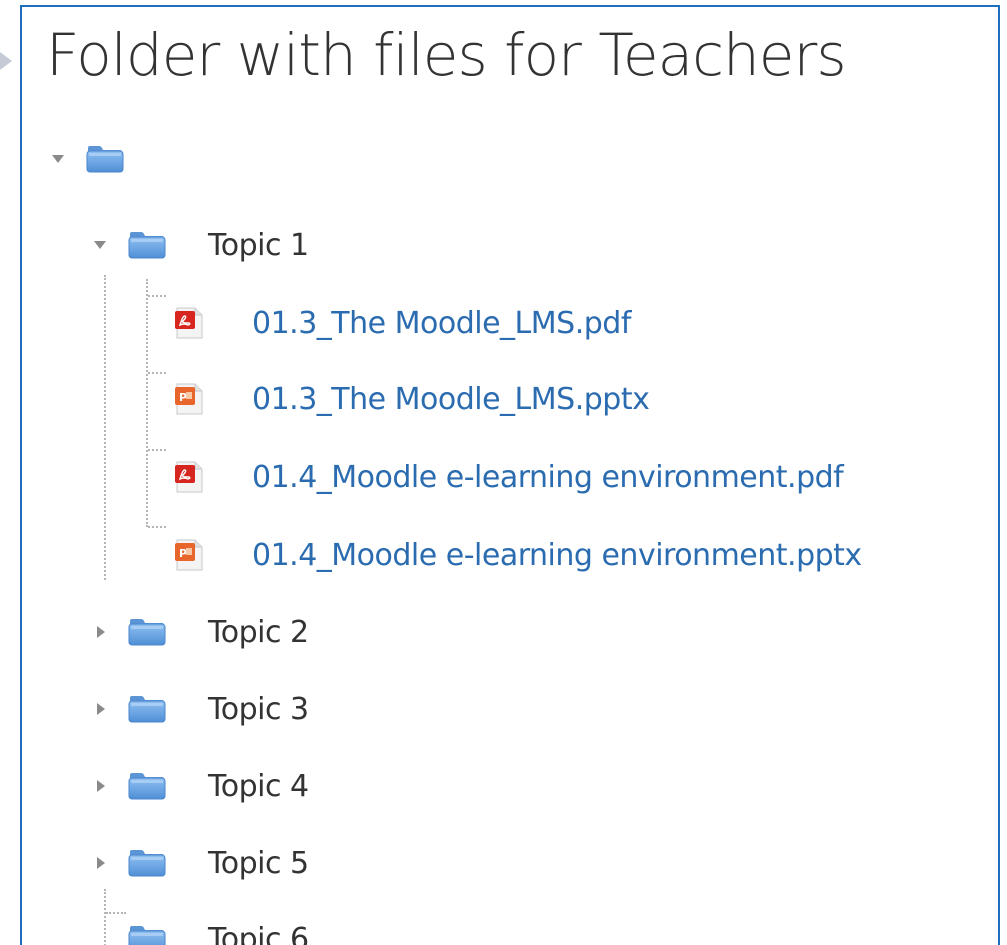  What do you see at coordinates (201, 709) in the screenshot?
I see `tree-folder-topic-3: Topic 3` at bounding box center [201, 709].